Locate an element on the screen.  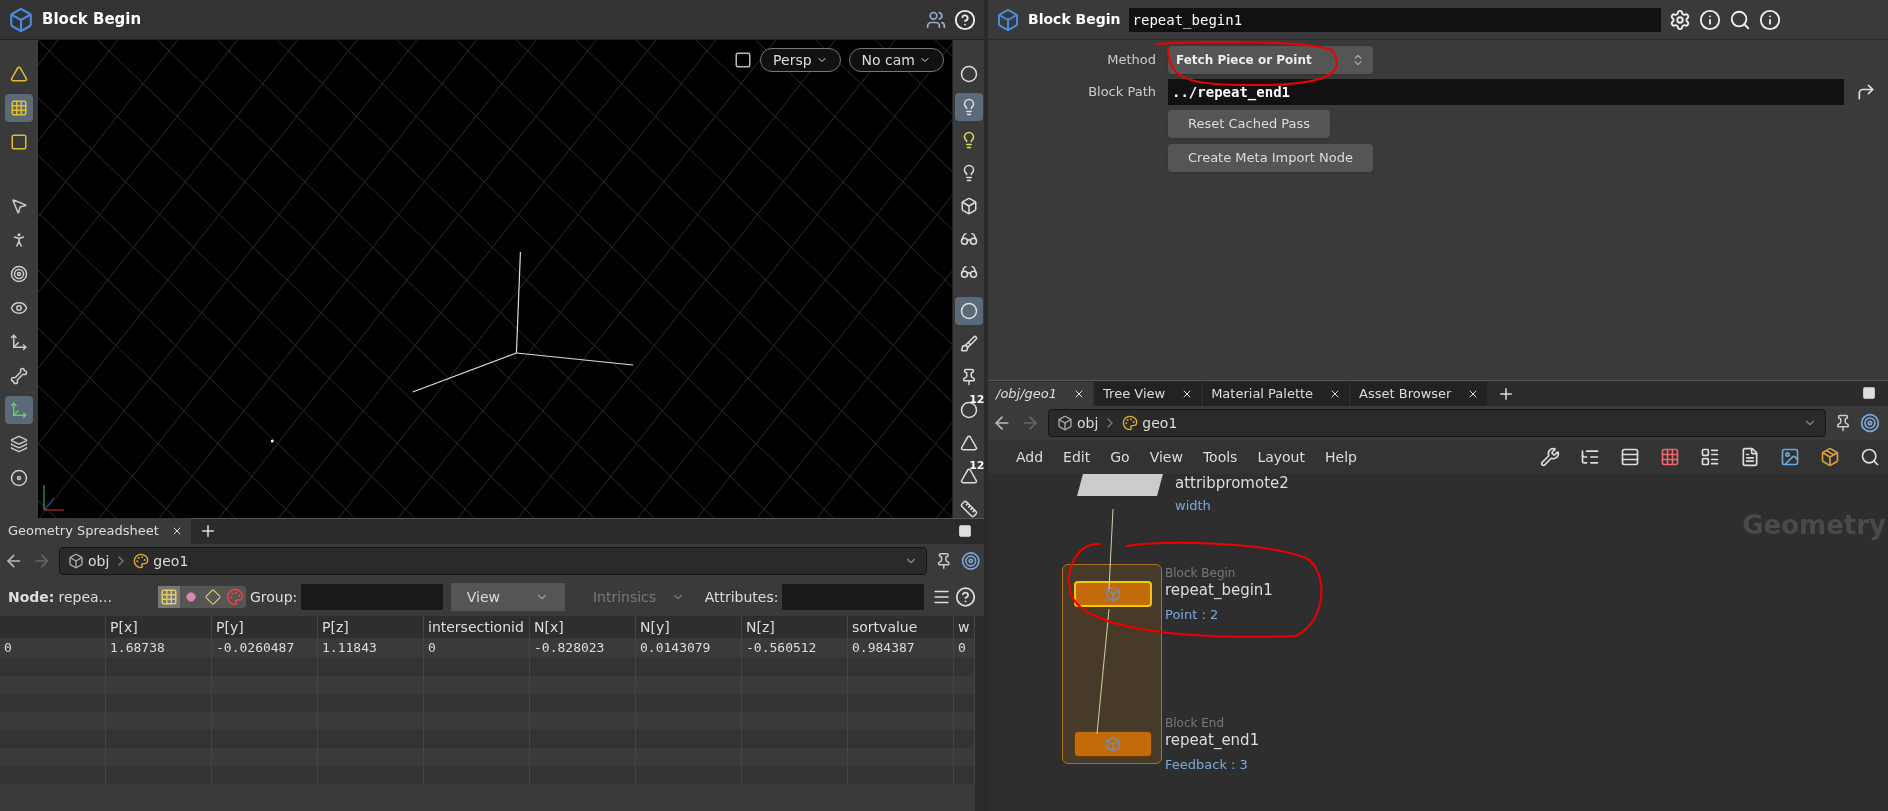
sphere-icon is located at coordinates (968, 74).